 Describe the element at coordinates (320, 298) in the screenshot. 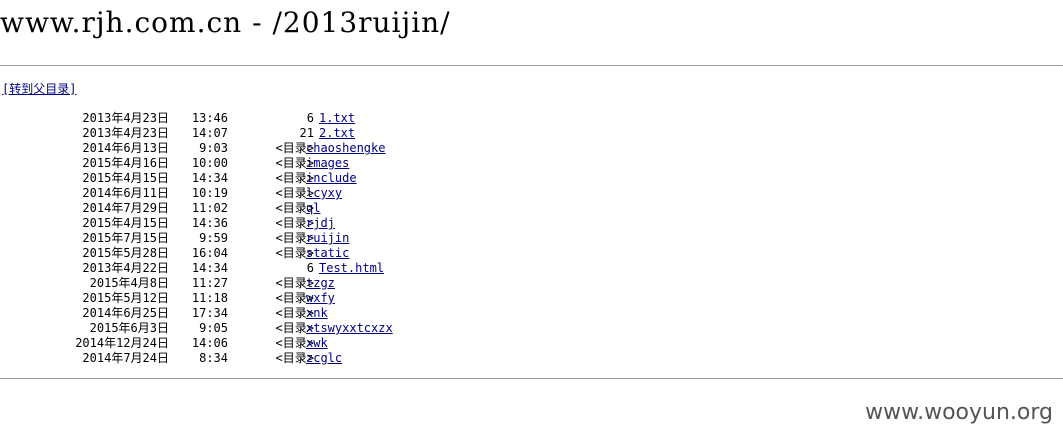

I see `directory-link: wxfy` at that location.